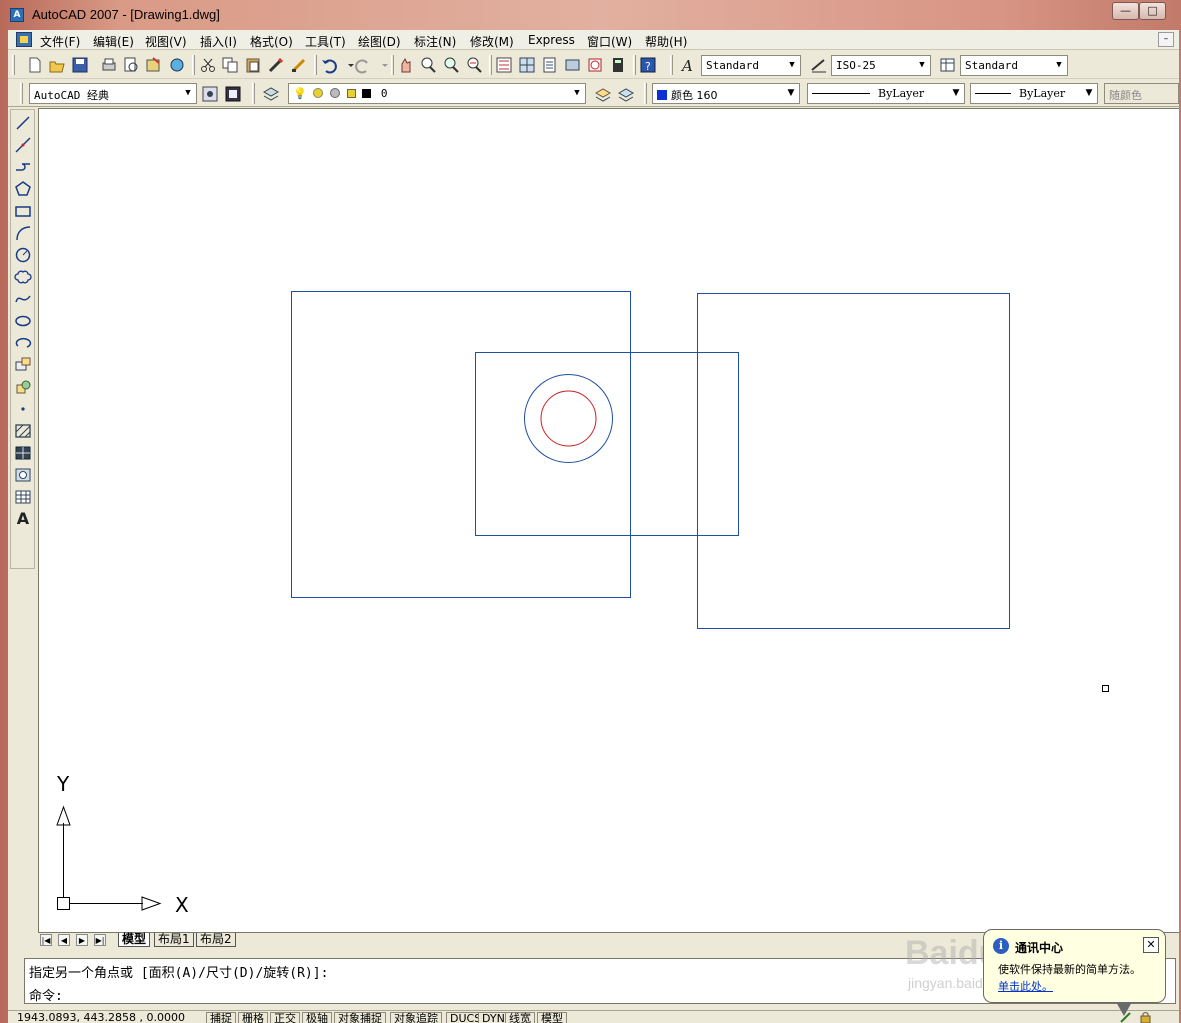  Describe the element at coordinates (23, 431) in the screenshot. I see `hatch-icon` at that location.